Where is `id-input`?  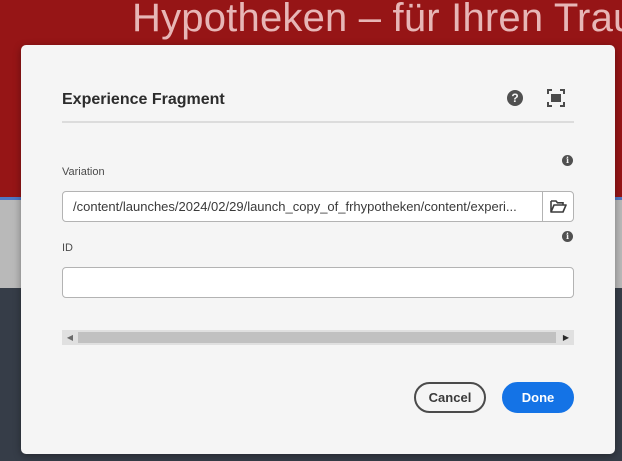
id-input is located at coordinates (318, 282).